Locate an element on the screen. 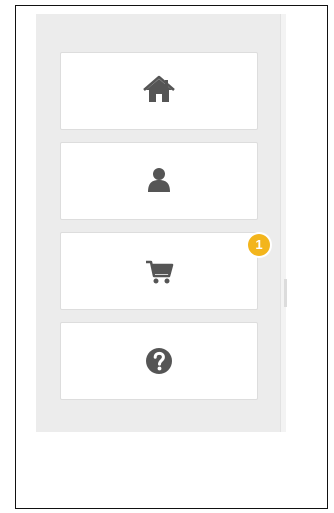  home-icon is located at coordinates (159, 88).